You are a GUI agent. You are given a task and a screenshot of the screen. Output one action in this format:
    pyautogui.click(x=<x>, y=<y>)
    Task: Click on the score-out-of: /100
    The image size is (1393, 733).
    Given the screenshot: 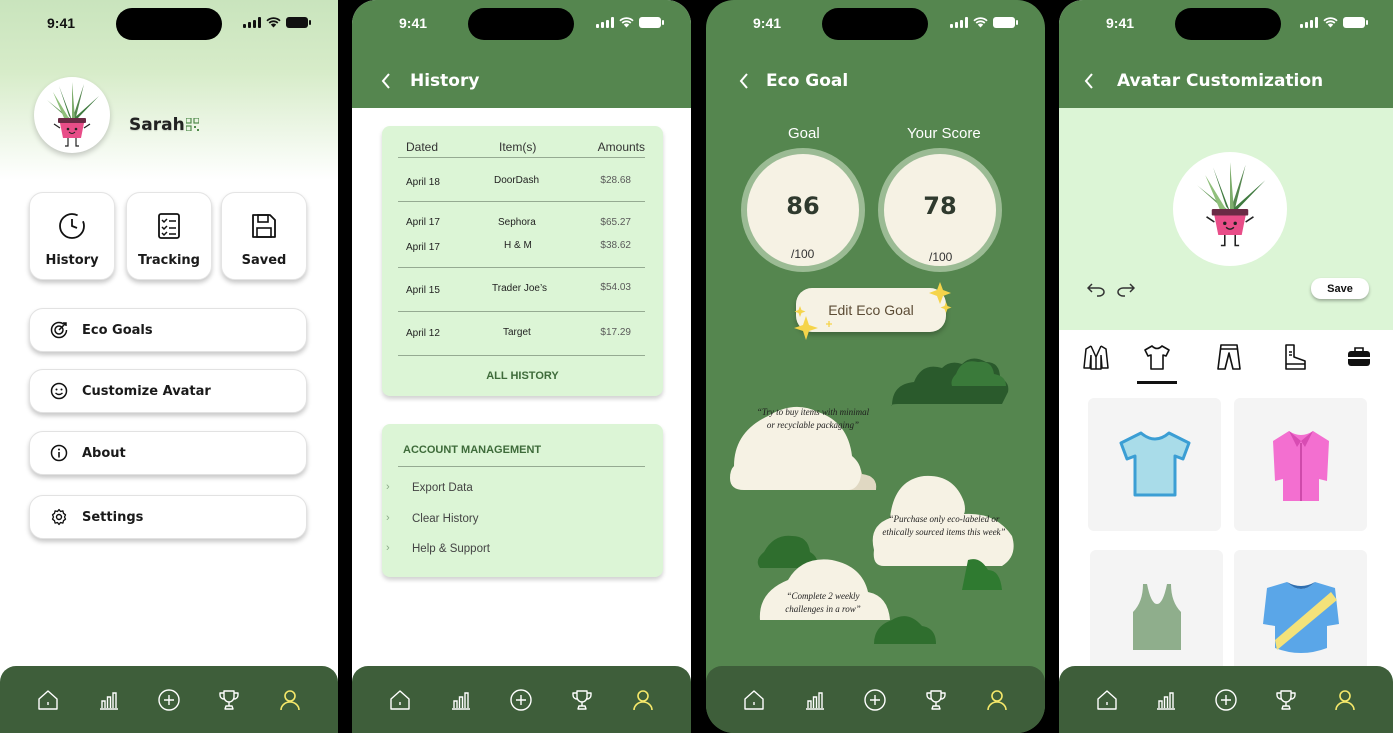 What is the action you would take?
    pyautogui.click(x=941, y=257)
    